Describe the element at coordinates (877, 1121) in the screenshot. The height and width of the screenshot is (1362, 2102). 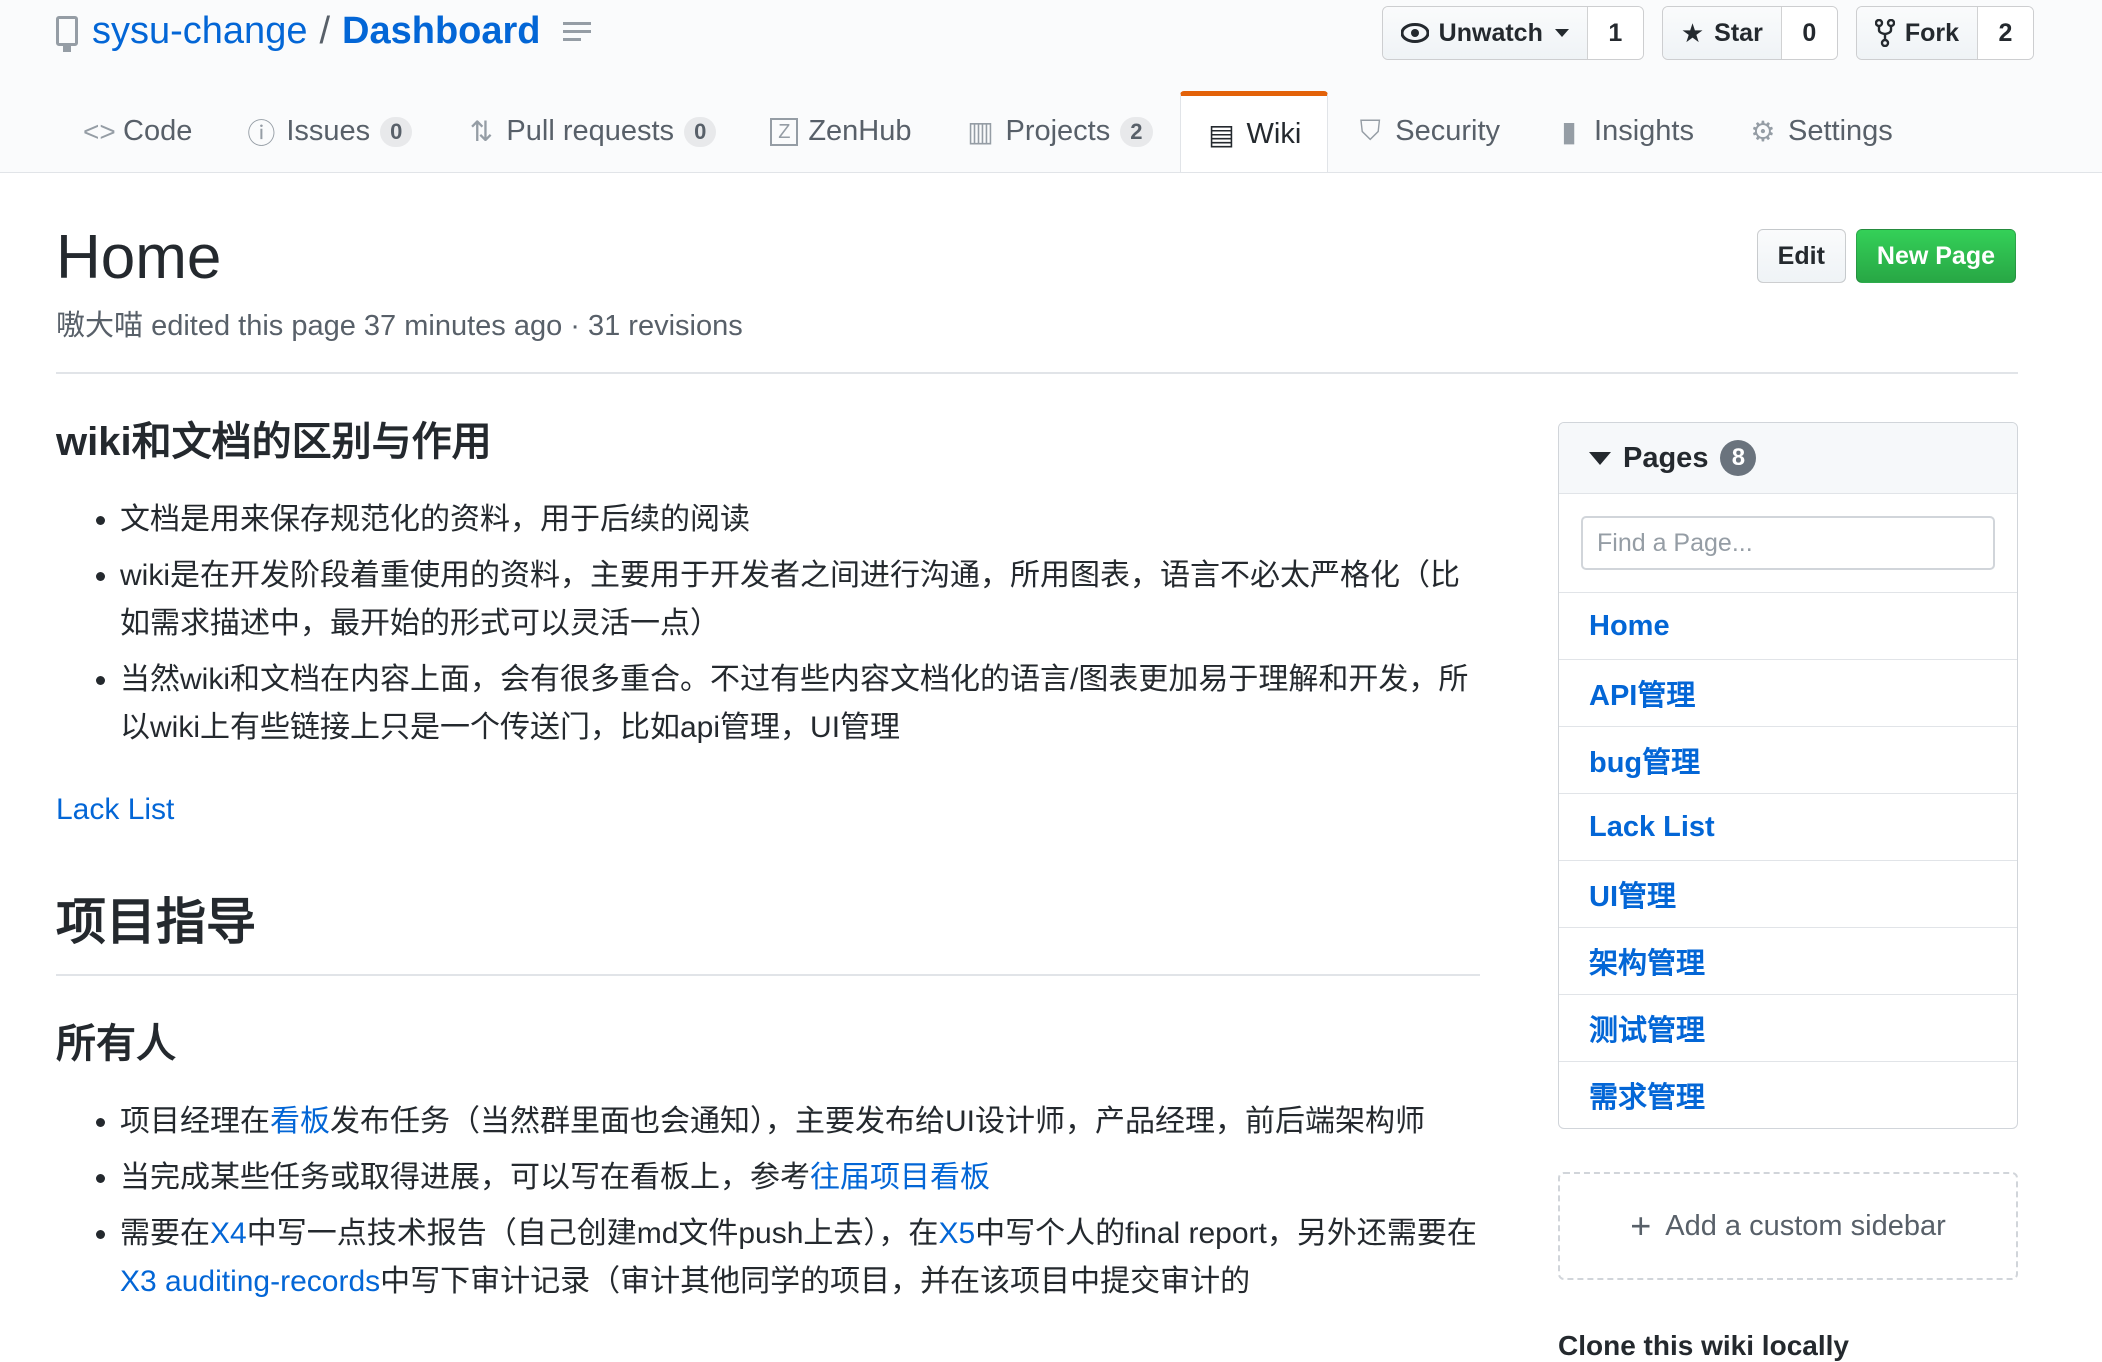
I see `text: 发布任务（当然群里面也会通知），主要发布给UI设计师，产品经理，前后端架构师` at that location.